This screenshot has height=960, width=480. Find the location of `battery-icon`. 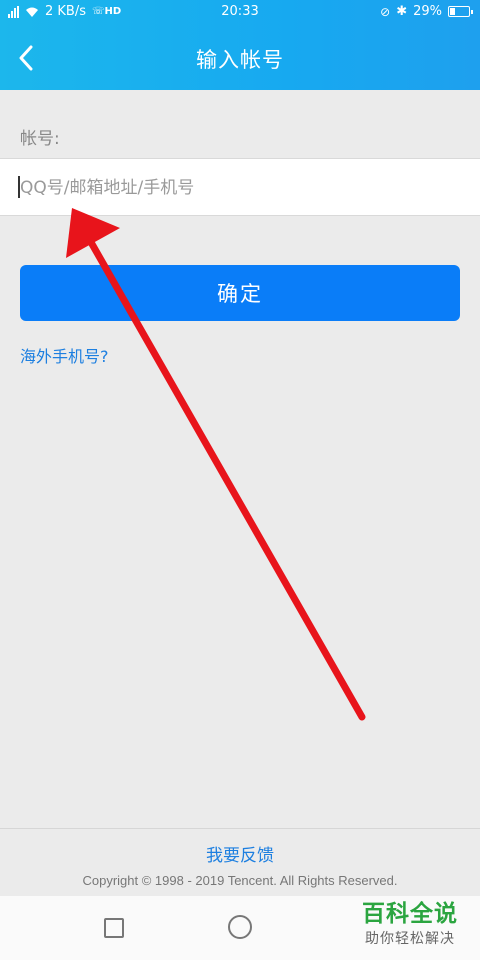

battery-icon is located at coordinates (460, 11).